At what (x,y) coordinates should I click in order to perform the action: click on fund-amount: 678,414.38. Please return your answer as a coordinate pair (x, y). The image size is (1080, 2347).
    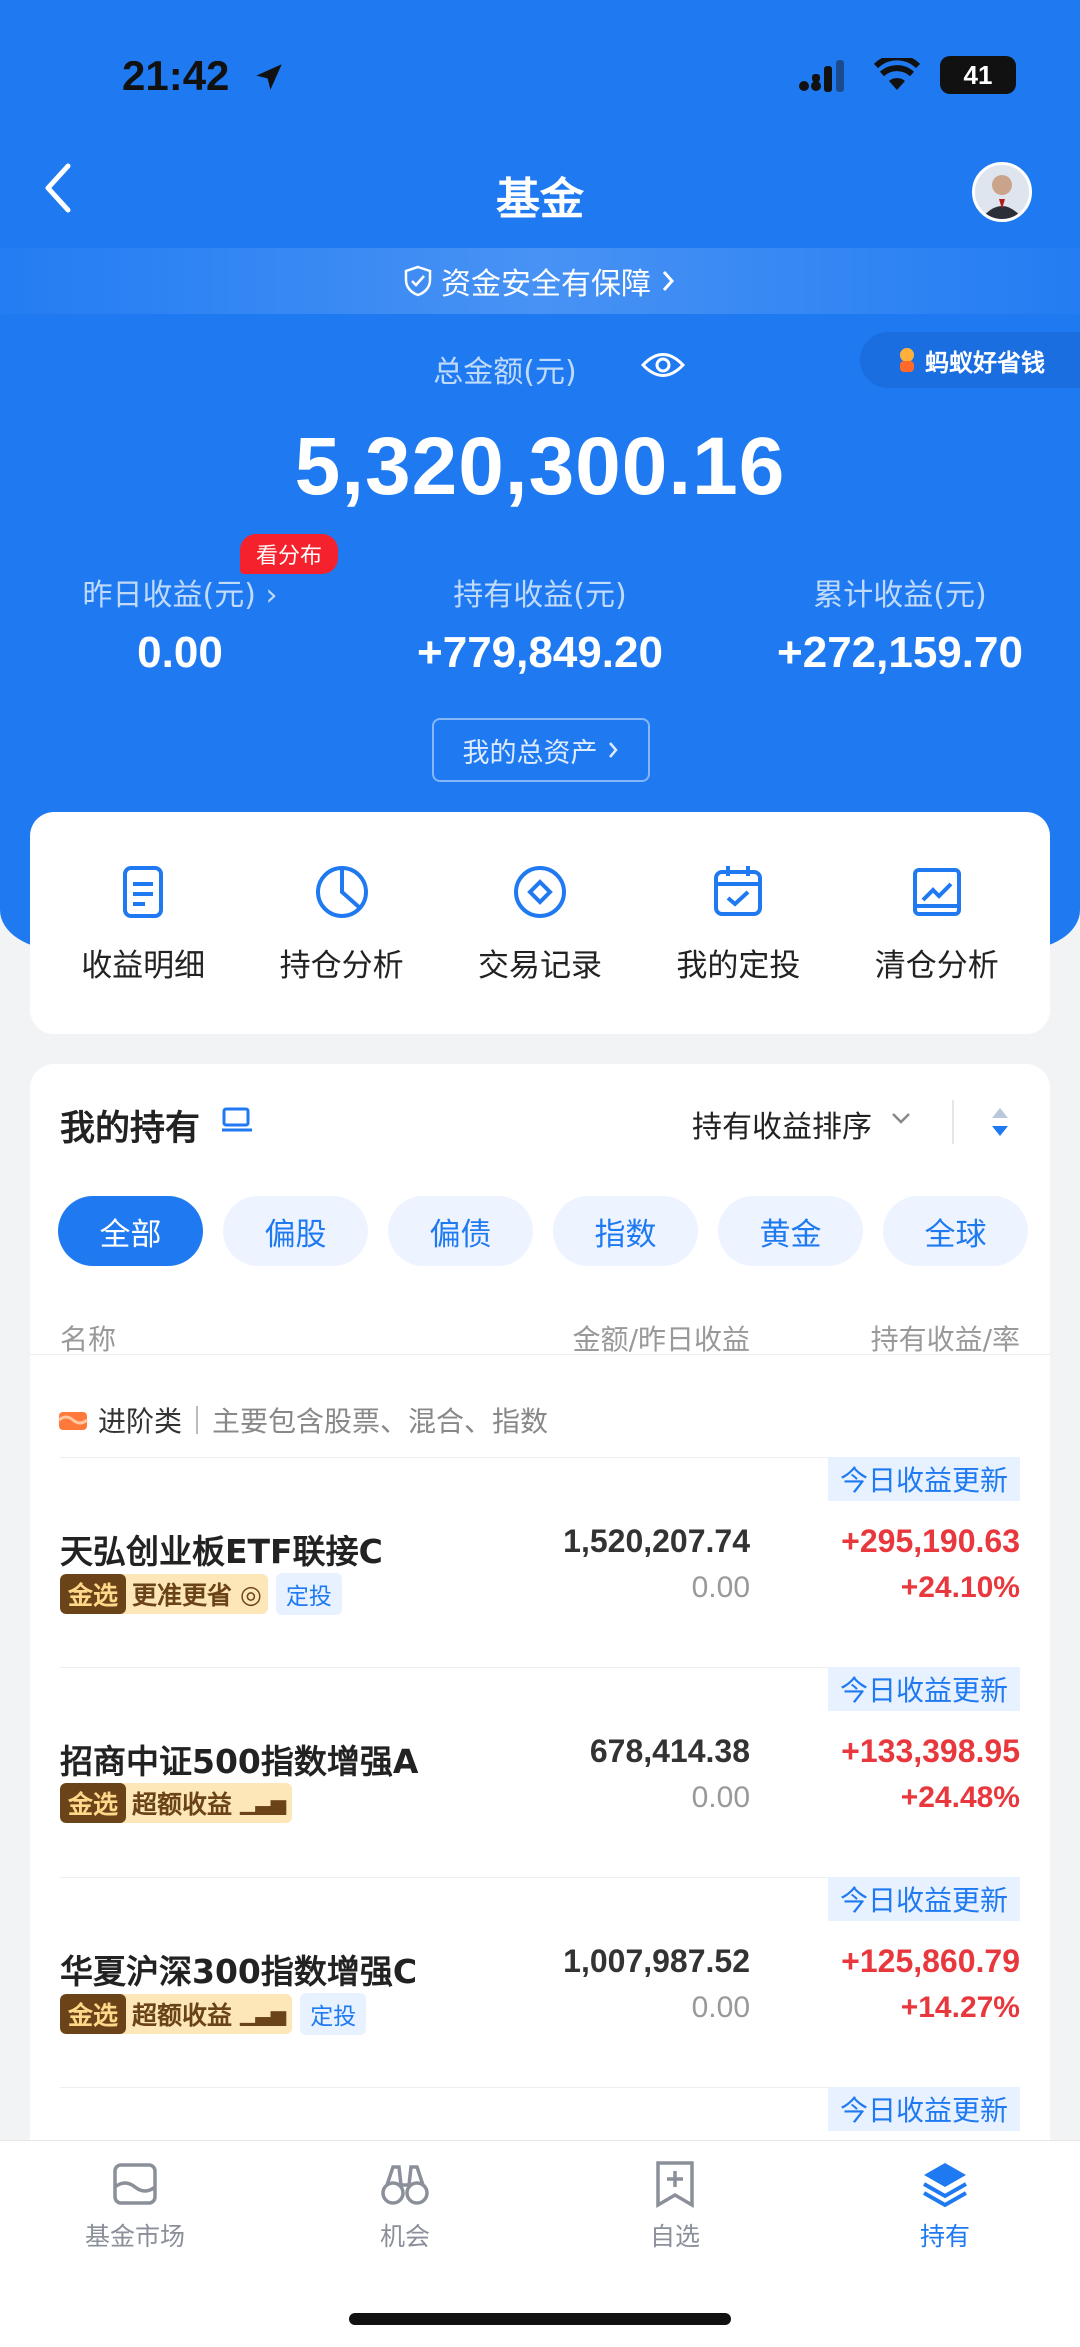
    Looking at the image, I should click on (669, 1751).